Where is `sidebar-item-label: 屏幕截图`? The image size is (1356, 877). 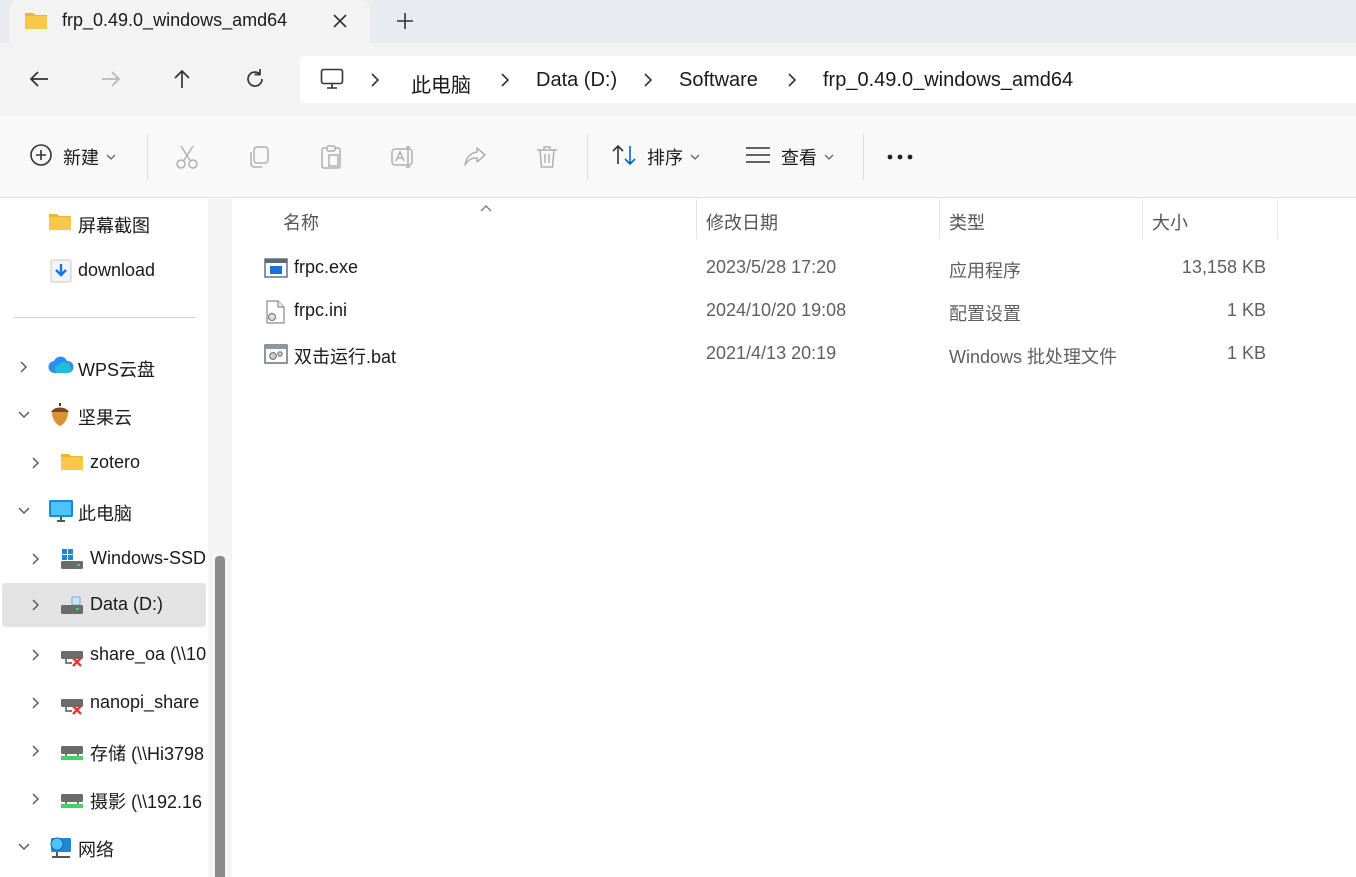
sidebar-item-label: 屏幕截图 is located at coordinates (114, 226).